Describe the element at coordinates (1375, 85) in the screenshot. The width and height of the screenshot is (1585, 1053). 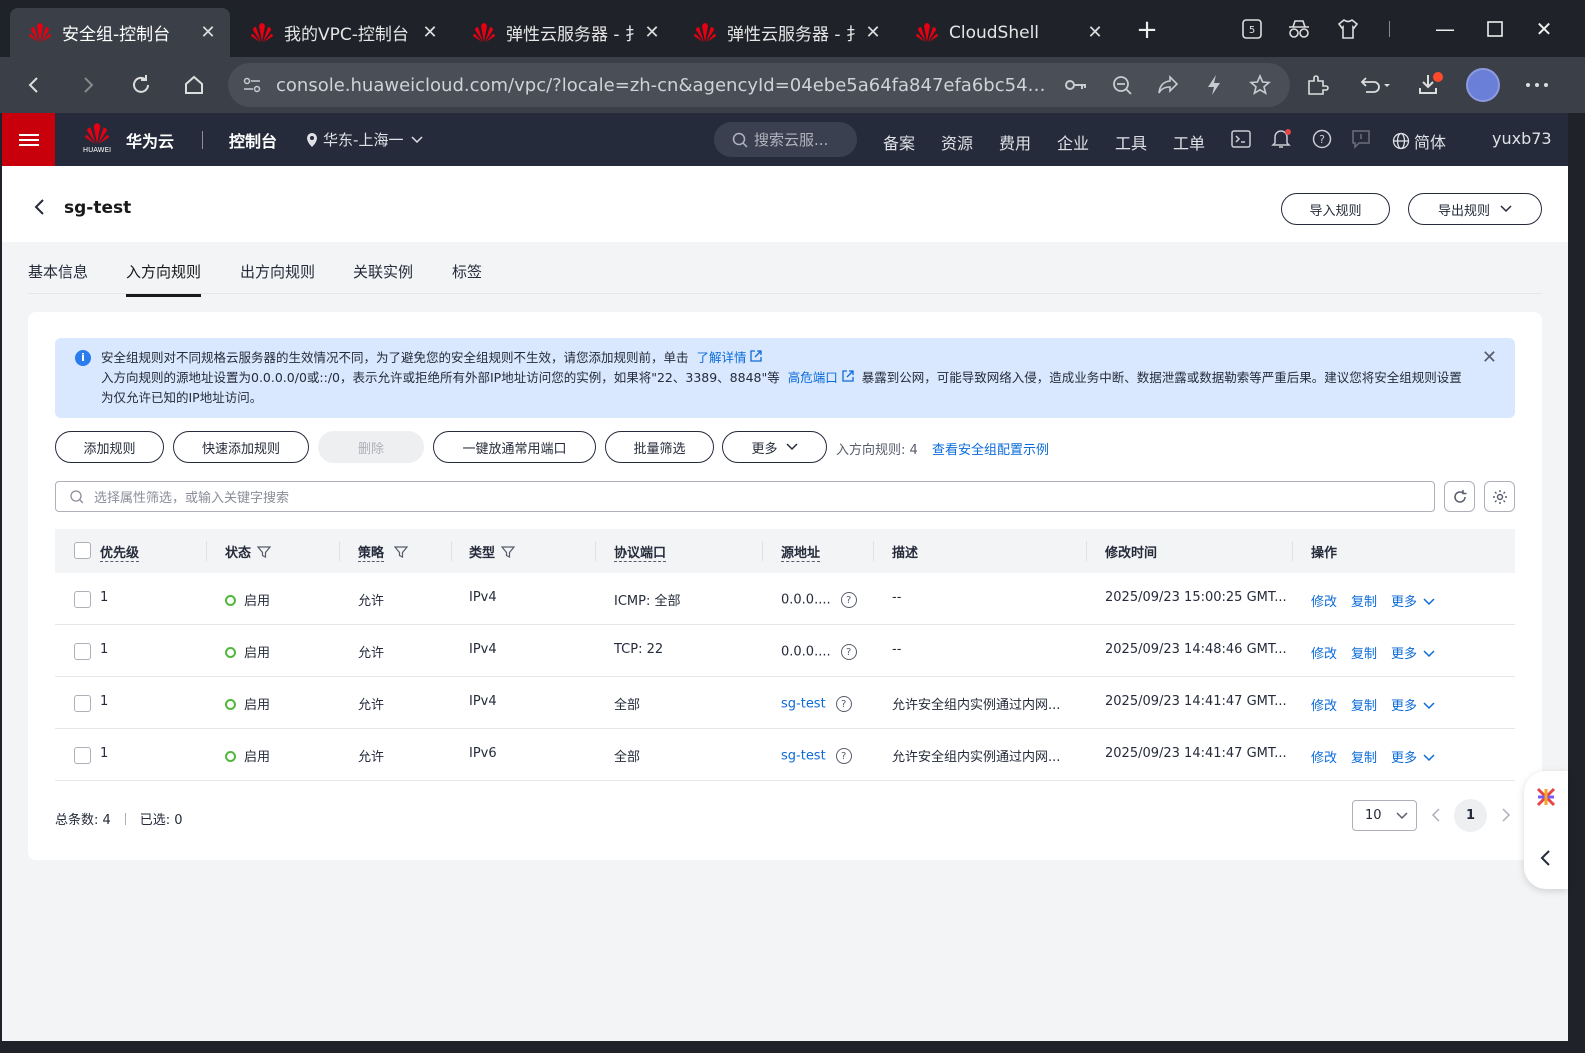
I see `history-icon` at that location.